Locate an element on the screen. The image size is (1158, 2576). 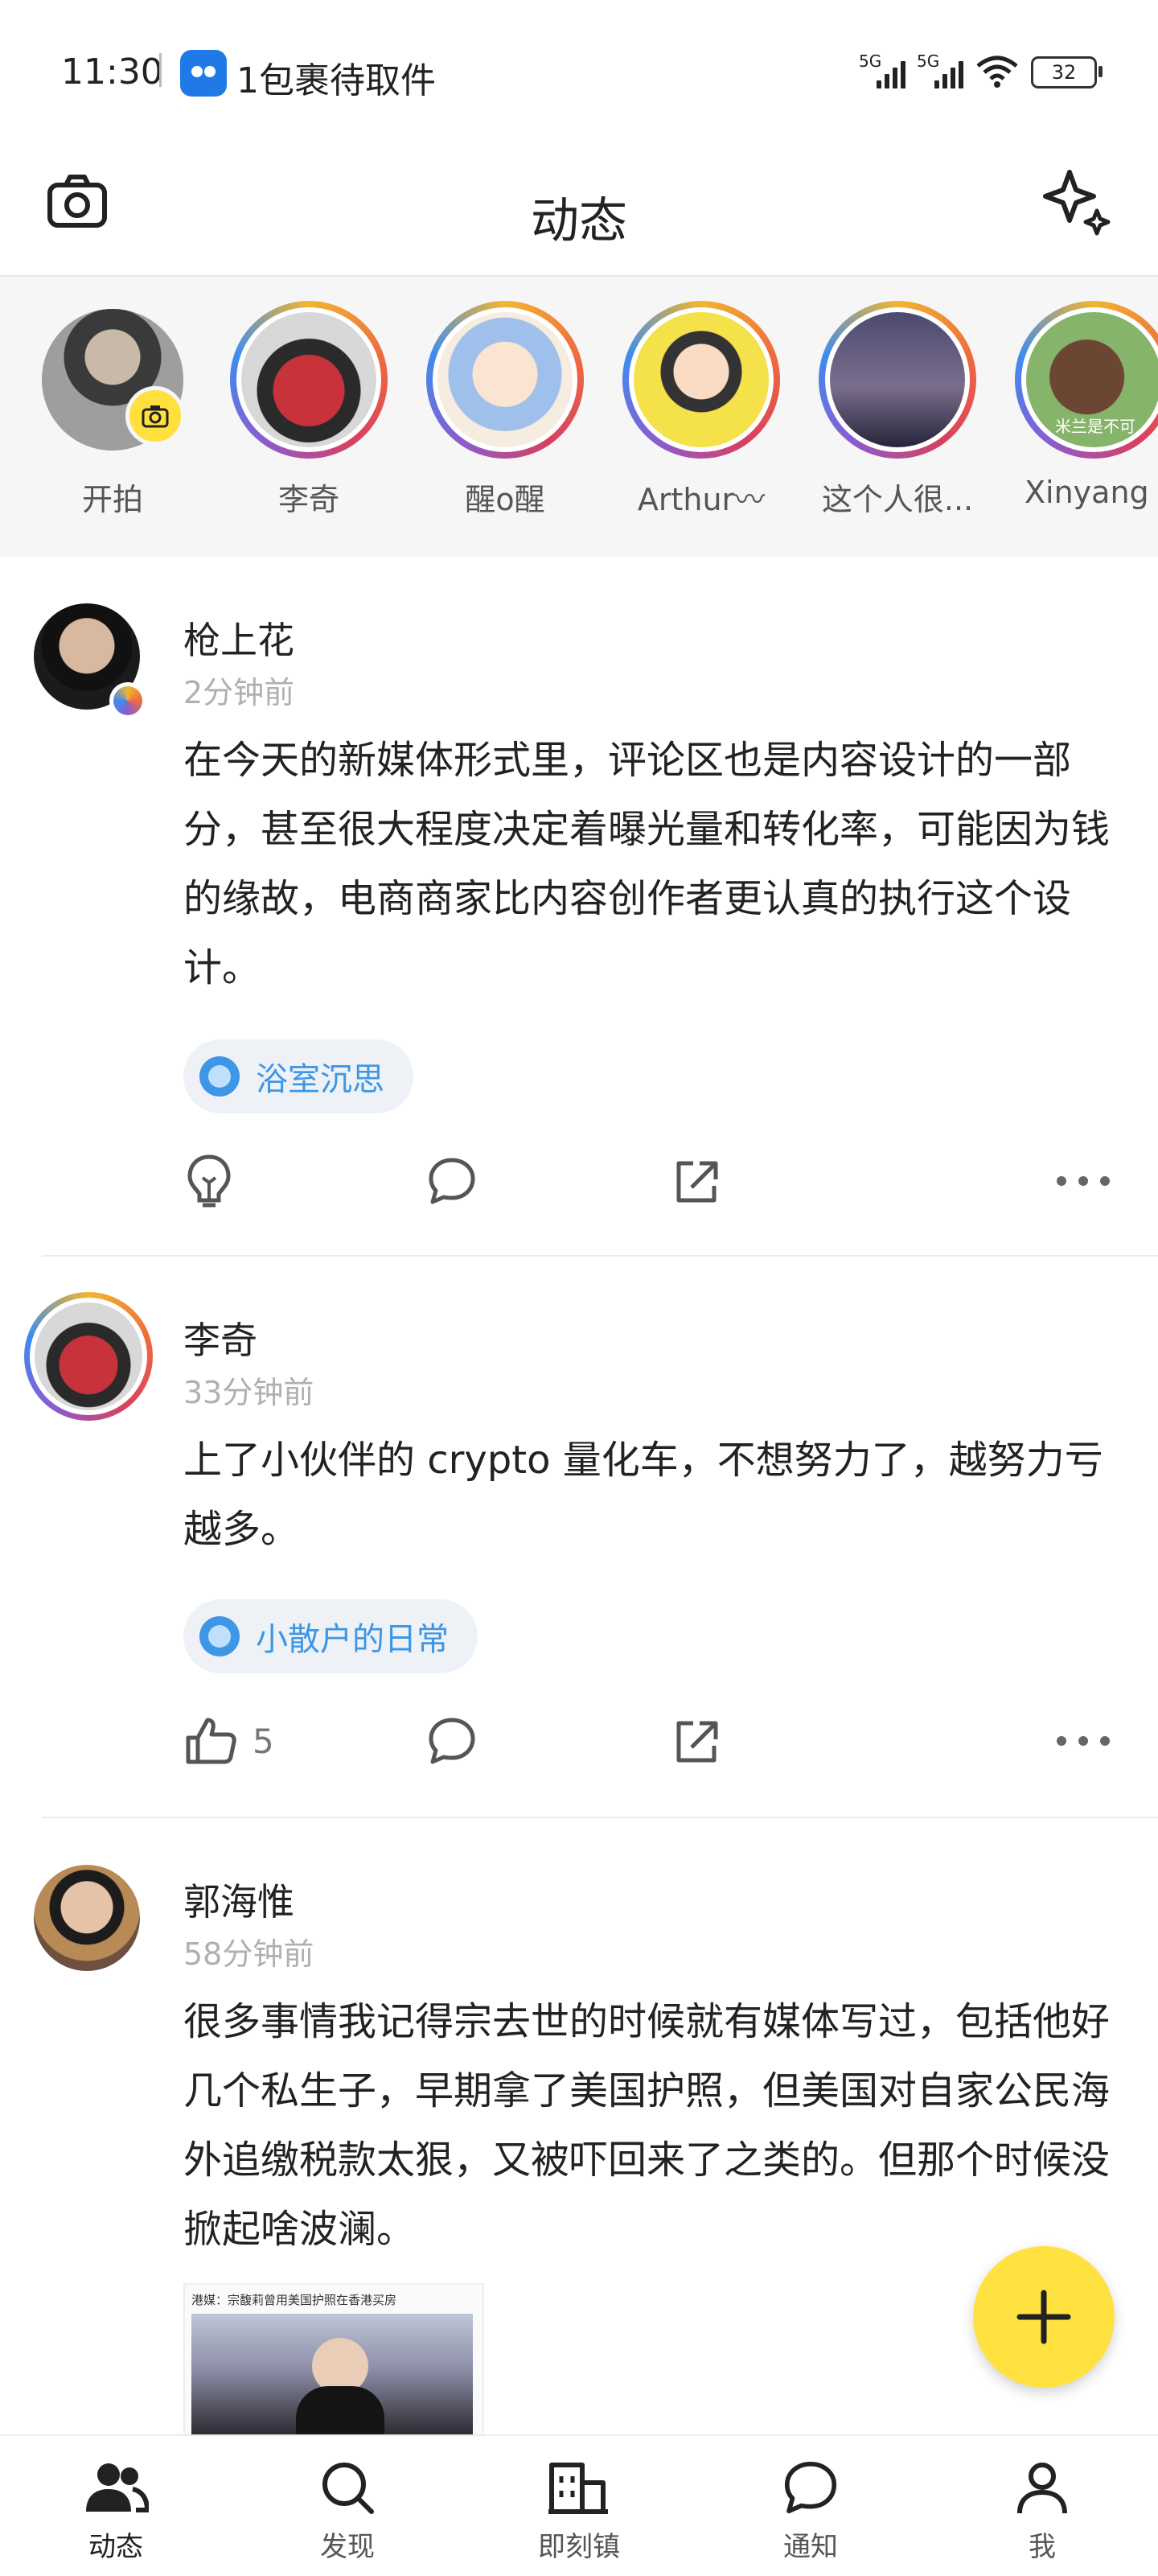
status-bar: 11:30 1包裹待取件 5G 5G 32 is located at coordinates (579, 72).